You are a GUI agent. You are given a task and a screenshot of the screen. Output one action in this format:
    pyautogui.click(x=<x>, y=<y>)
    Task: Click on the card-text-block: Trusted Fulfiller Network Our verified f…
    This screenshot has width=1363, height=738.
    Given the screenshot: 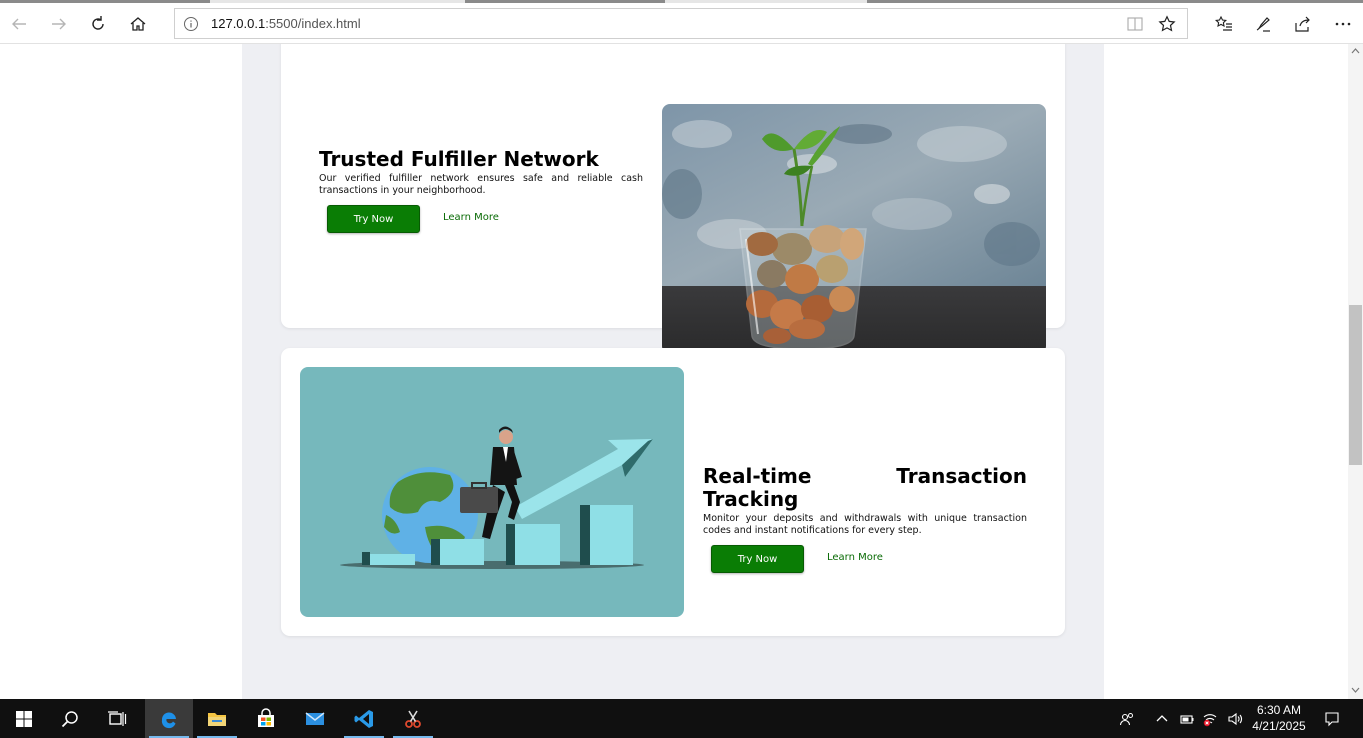 What is the action you would take?
    pyautogui.click(x=481, y=191)
    